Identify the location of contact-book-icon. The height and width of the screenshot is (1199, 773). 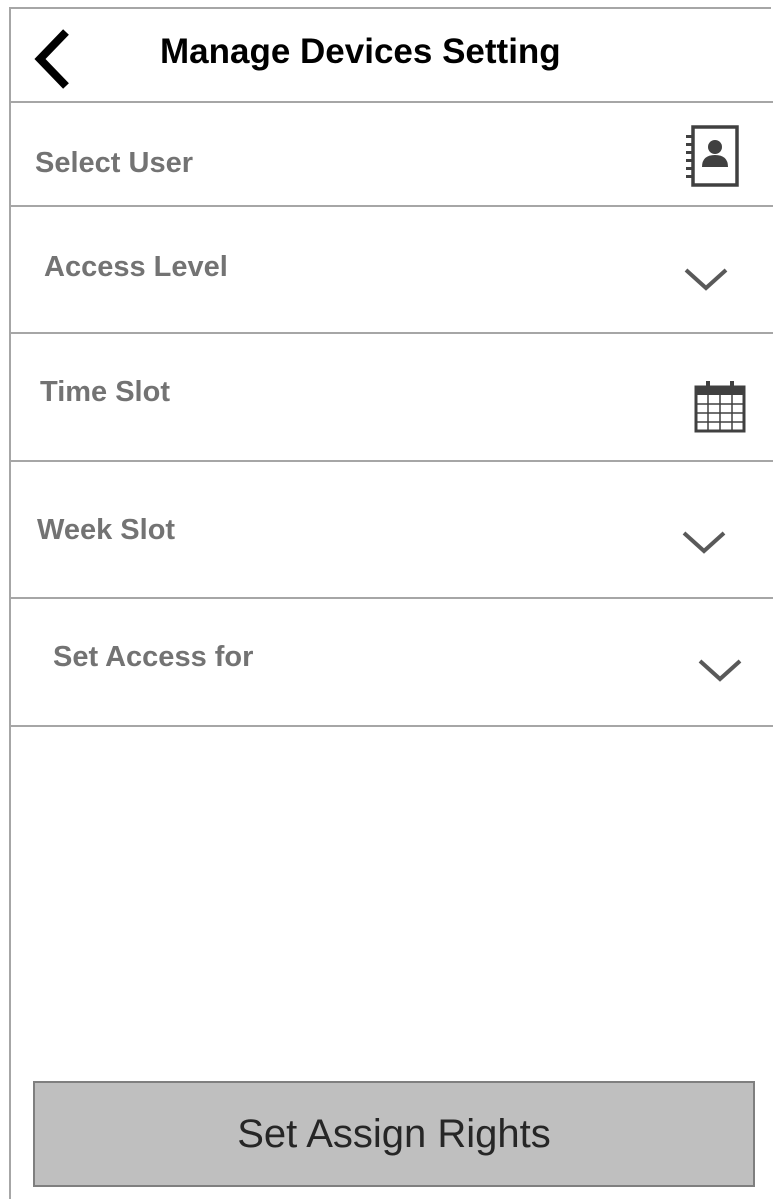
(712, 158).